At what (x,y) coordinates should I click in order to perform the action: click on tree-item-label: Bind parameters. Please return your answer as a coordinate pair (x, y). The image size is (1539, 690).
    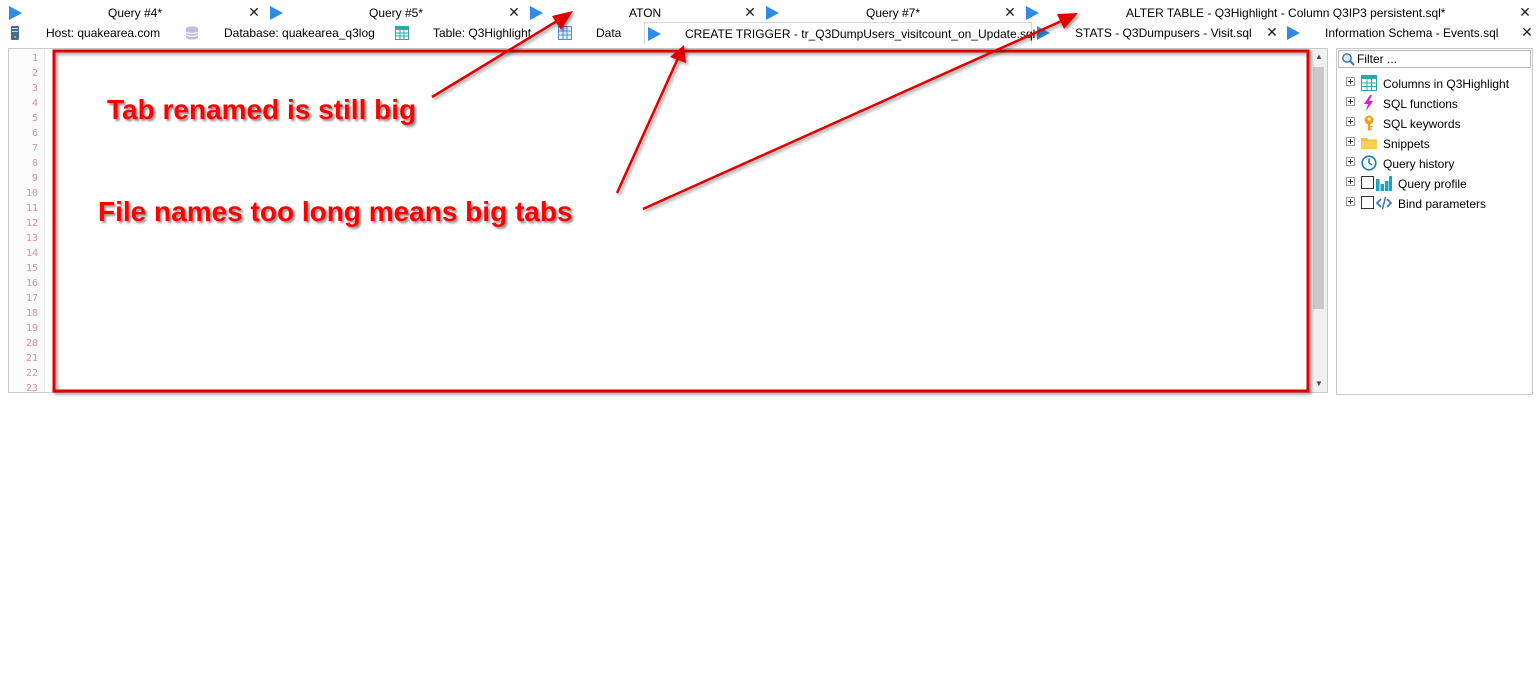
    Looking at the image, I should click on (1442, 204).